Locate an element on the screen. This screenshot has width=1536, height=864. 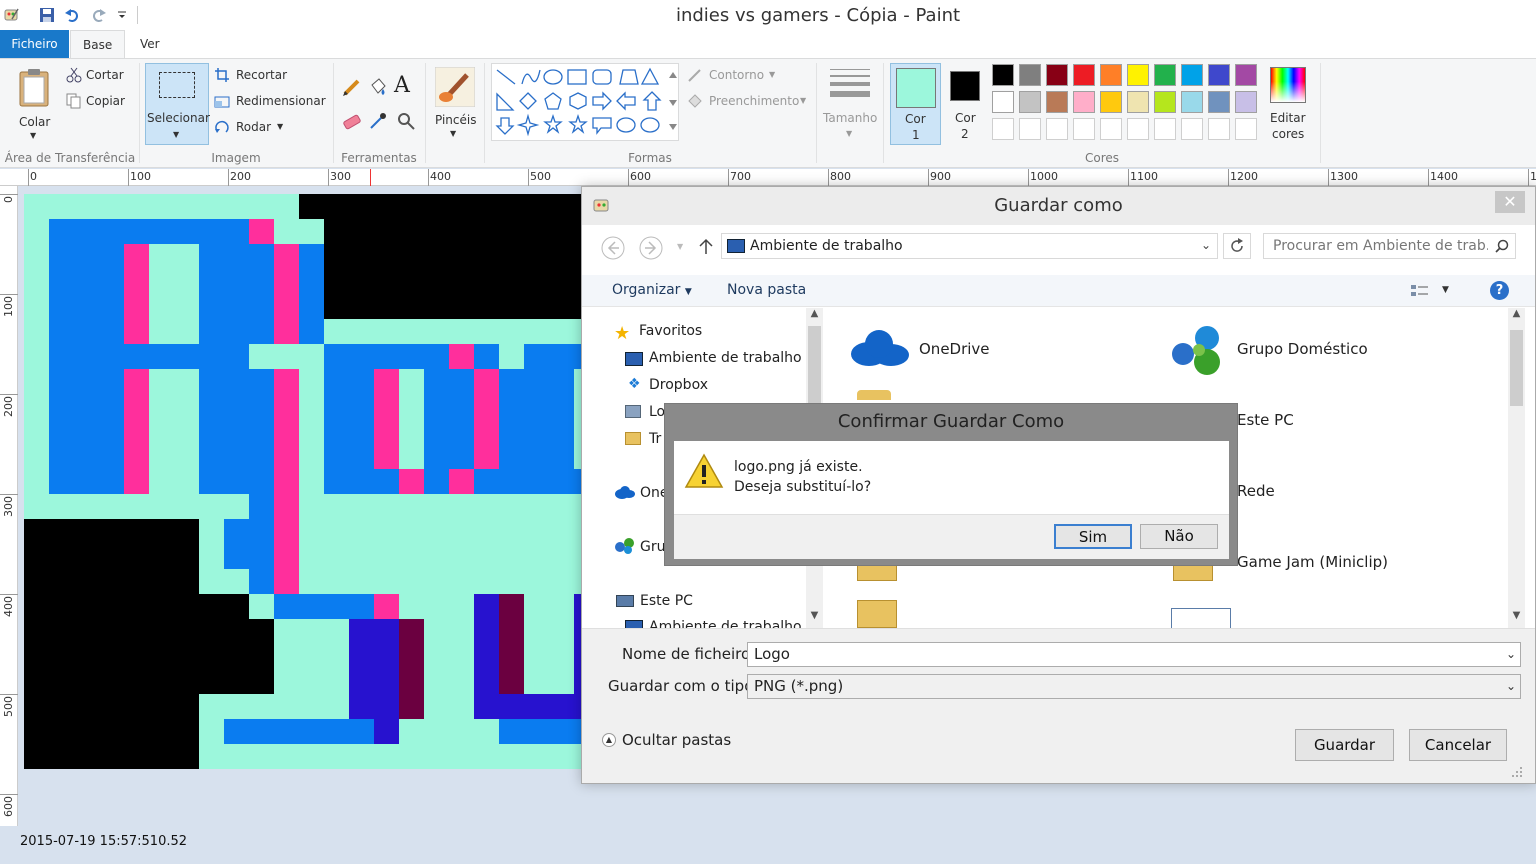
file-item-this-pc: Este PC is located at coordinates (1265, 420).